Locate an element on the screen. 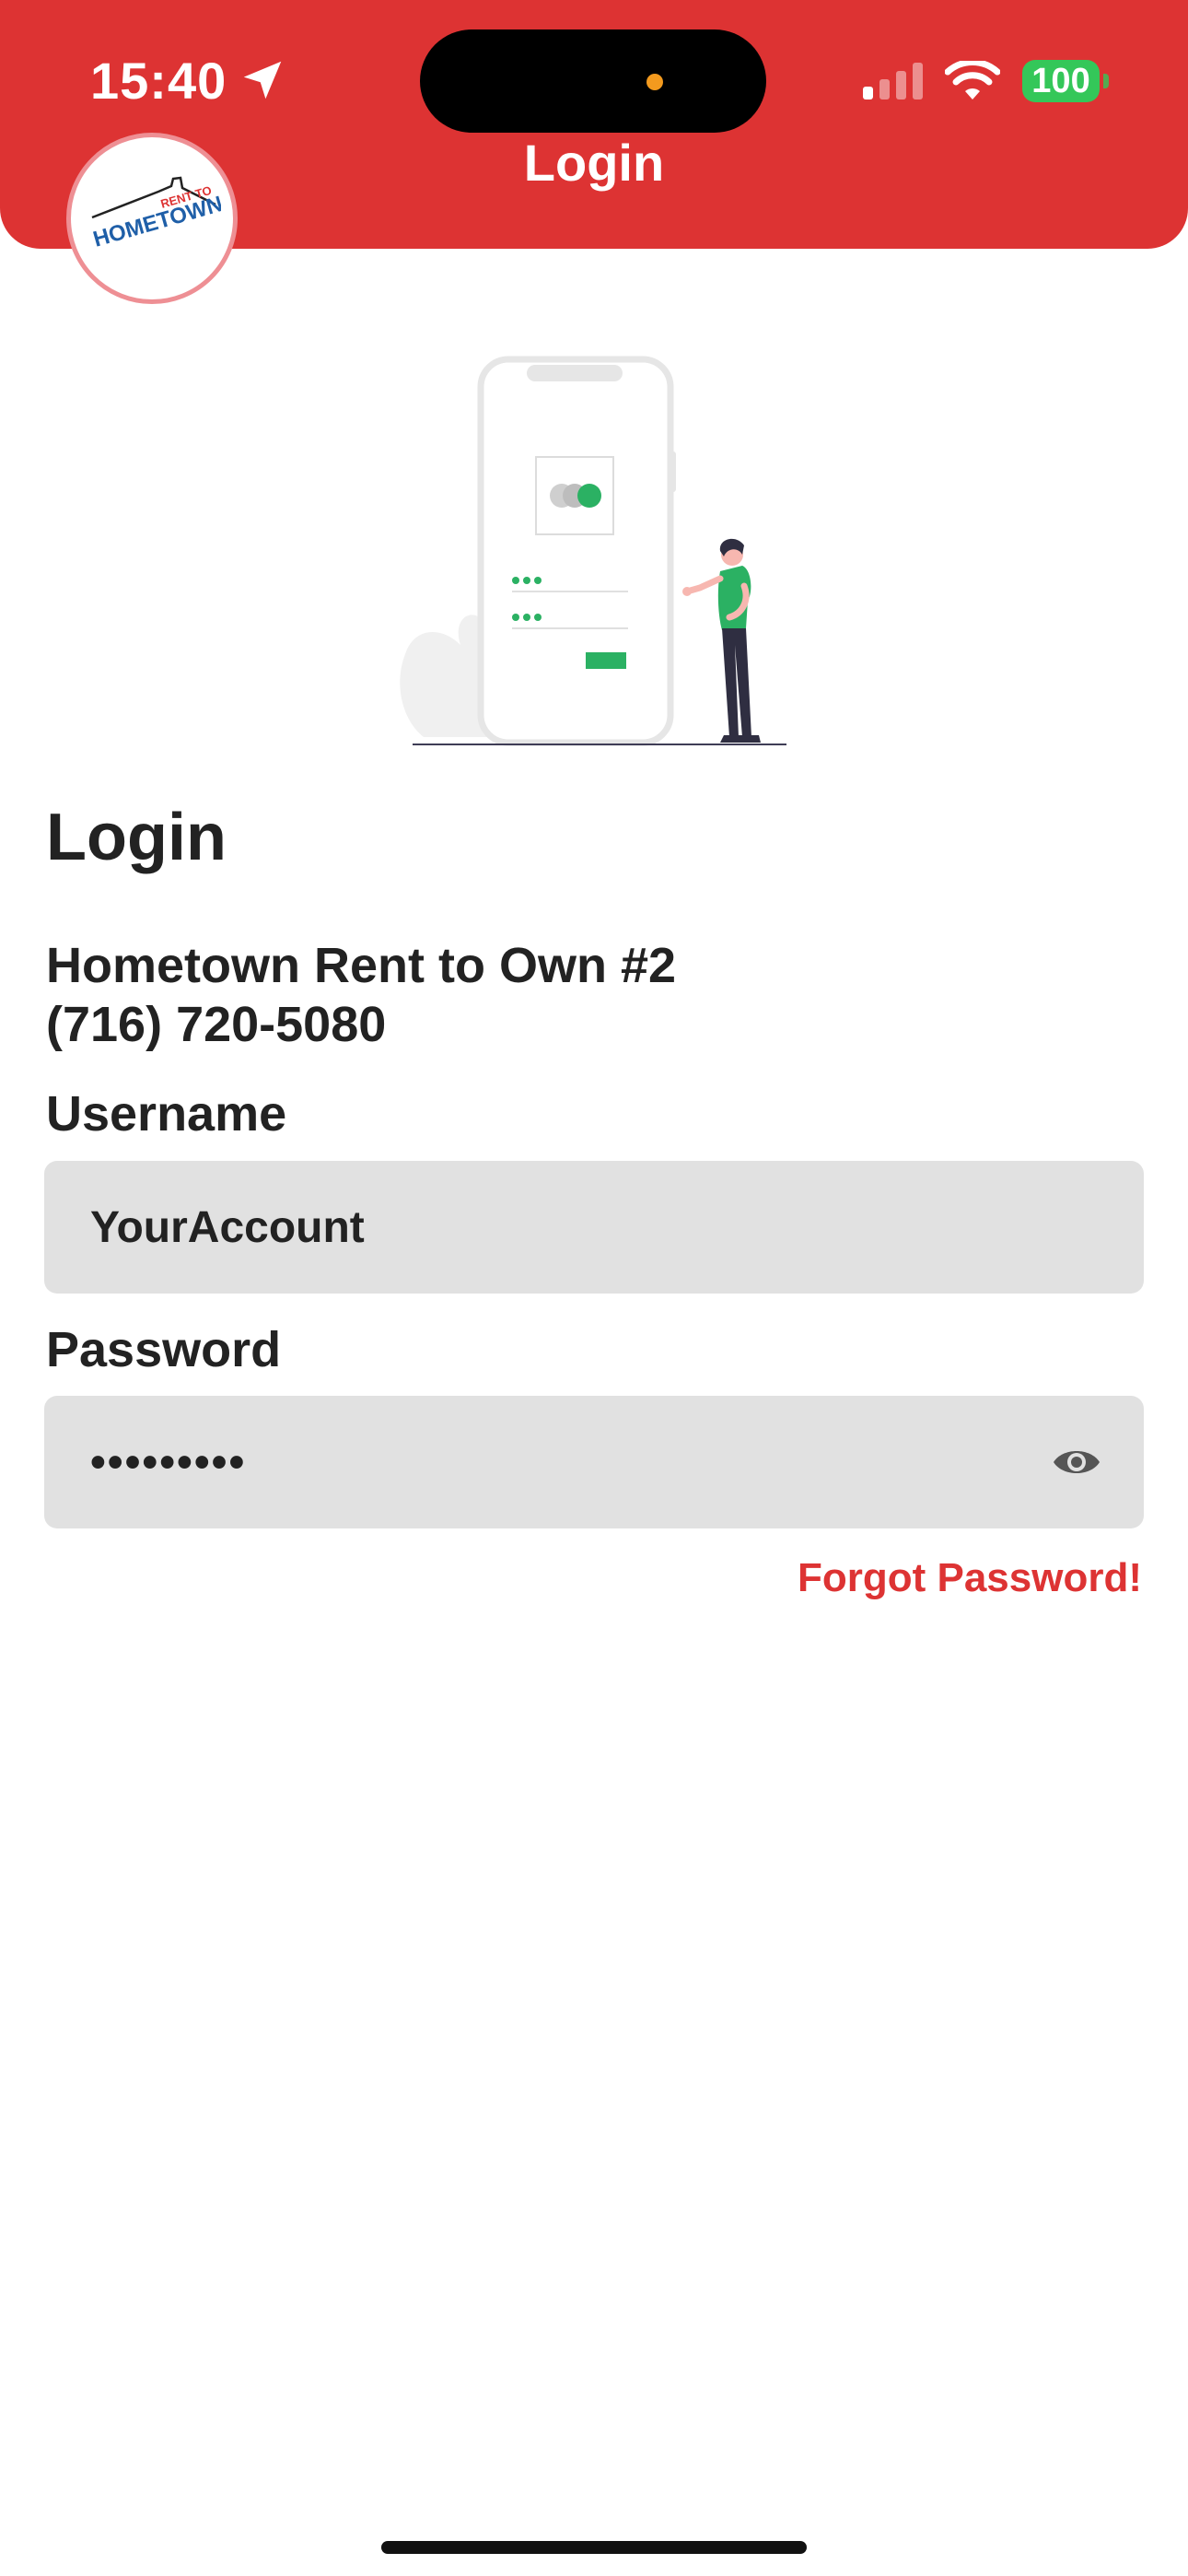 Image resolution: width=1188 pixels, height=2576 pixels. store-name: Hometown Rent to Own #2 is located at coordinates (361, 965).